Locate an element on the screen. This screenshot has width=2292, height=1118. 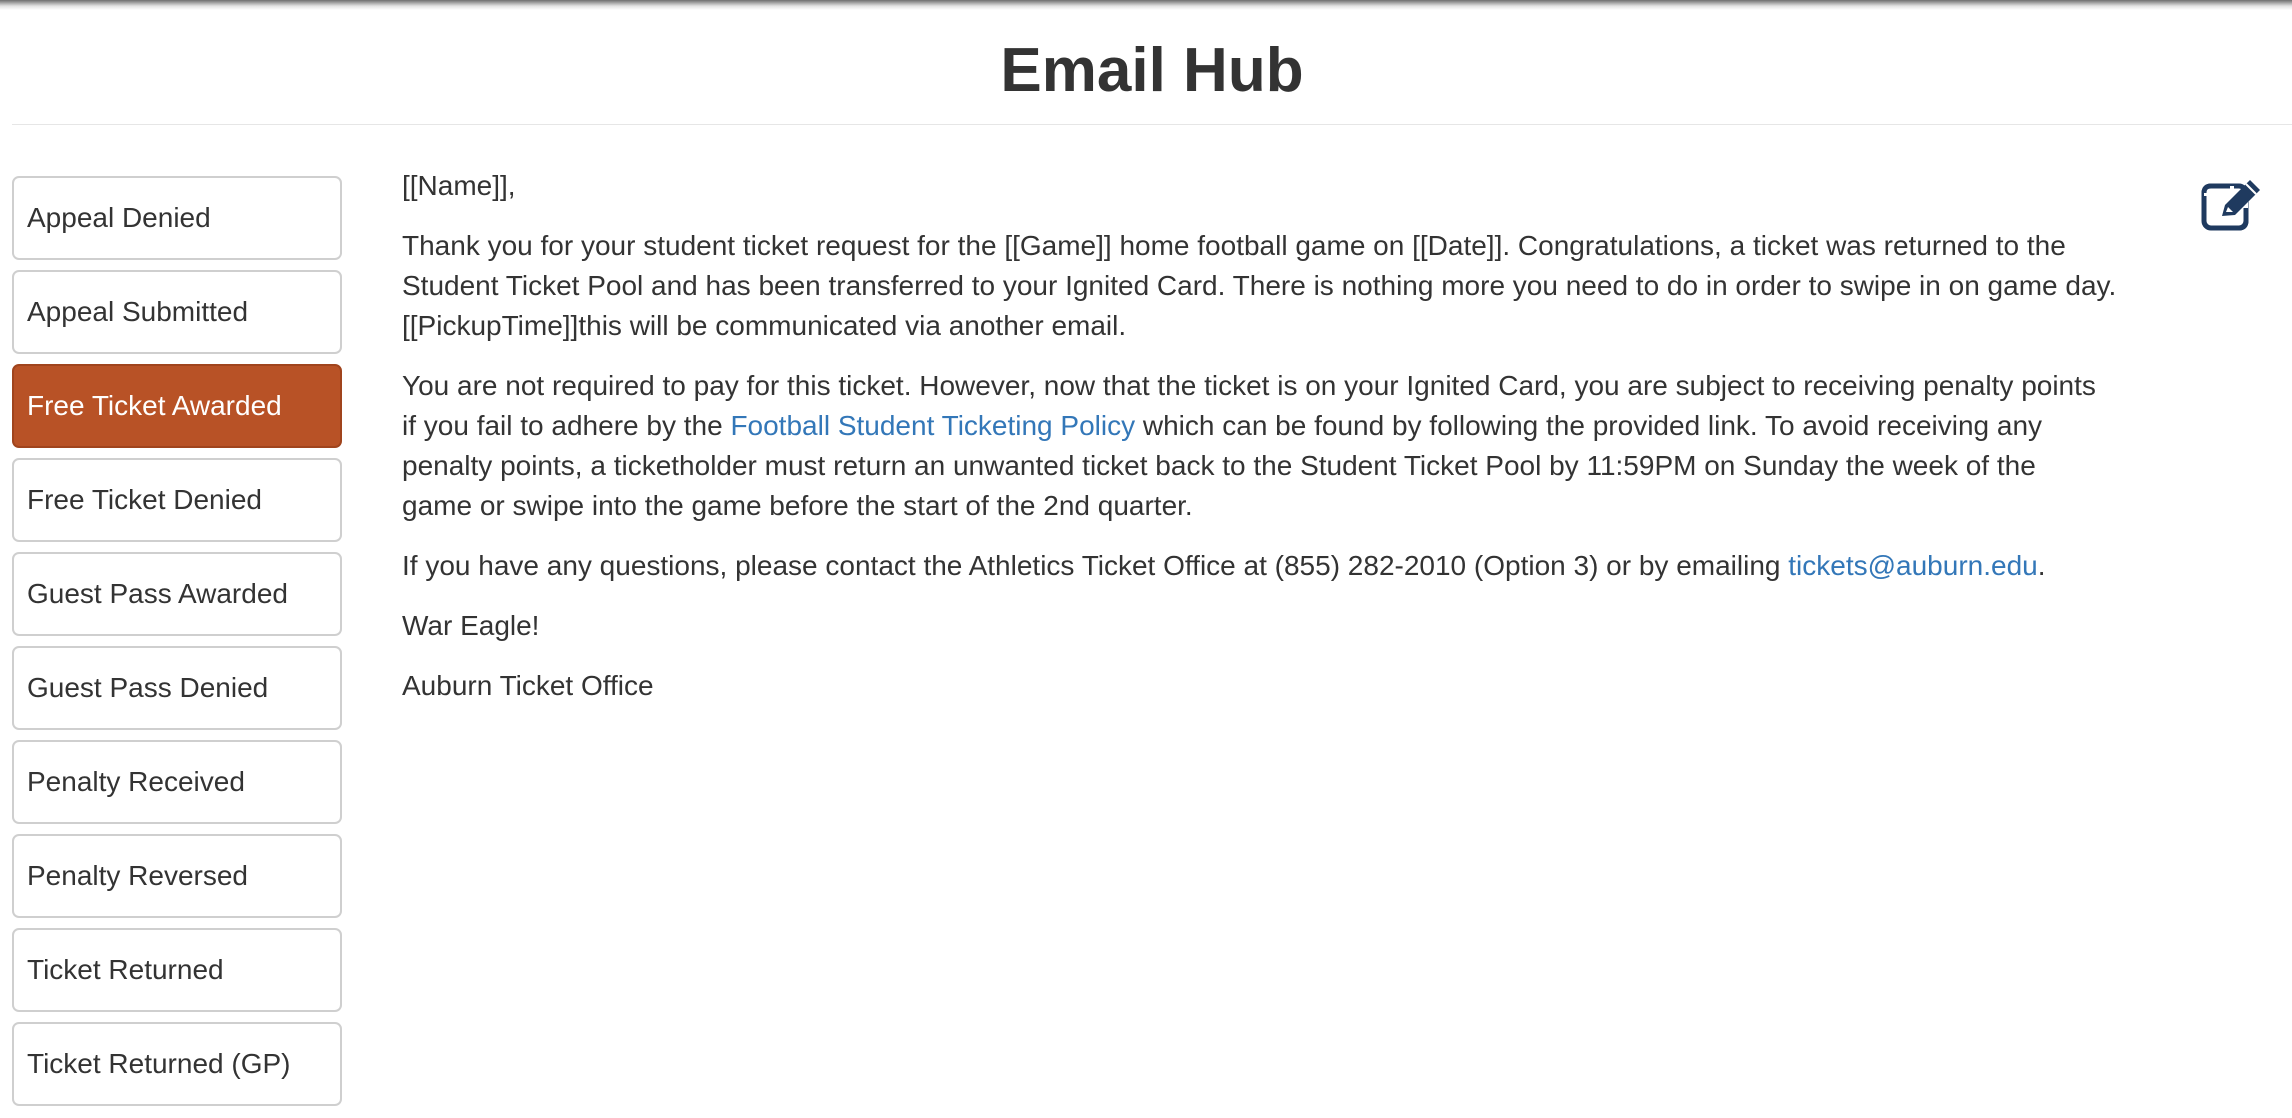
email-signature: Auburn Ticket Office is located at coordinates (528, 685).